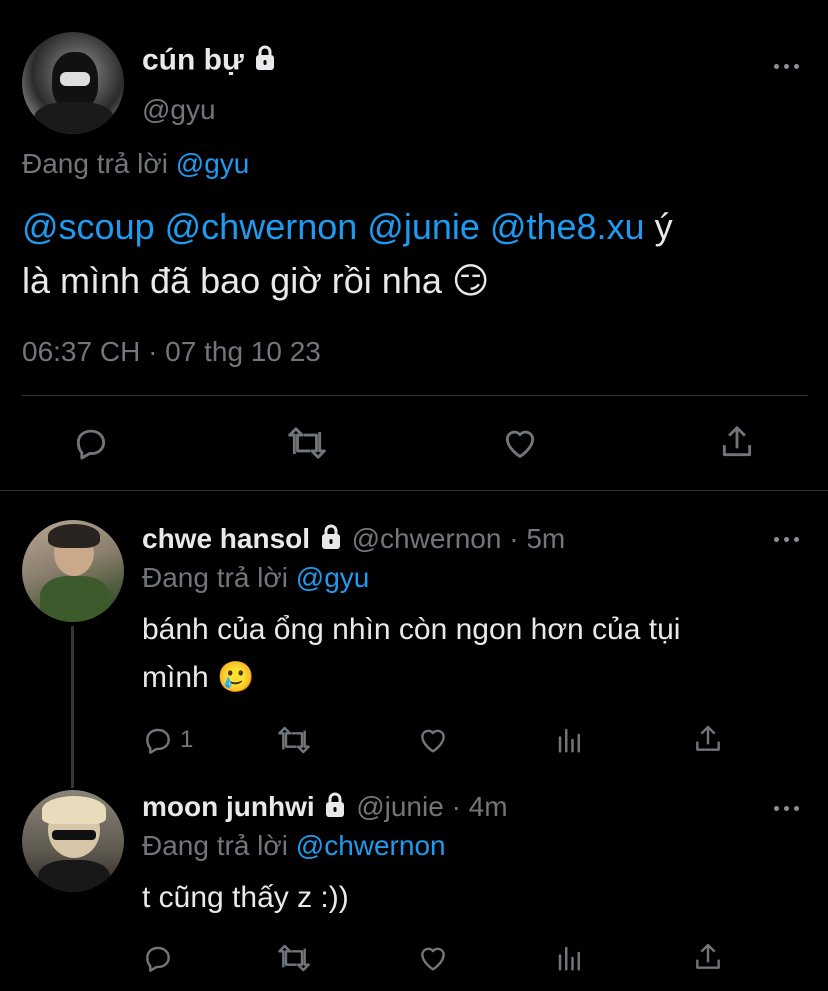 This screenshot has height=991, width=828. Describe the element at coordinates (537, 538) in the screenshot. I see `reply-age: · 5m` at that location.